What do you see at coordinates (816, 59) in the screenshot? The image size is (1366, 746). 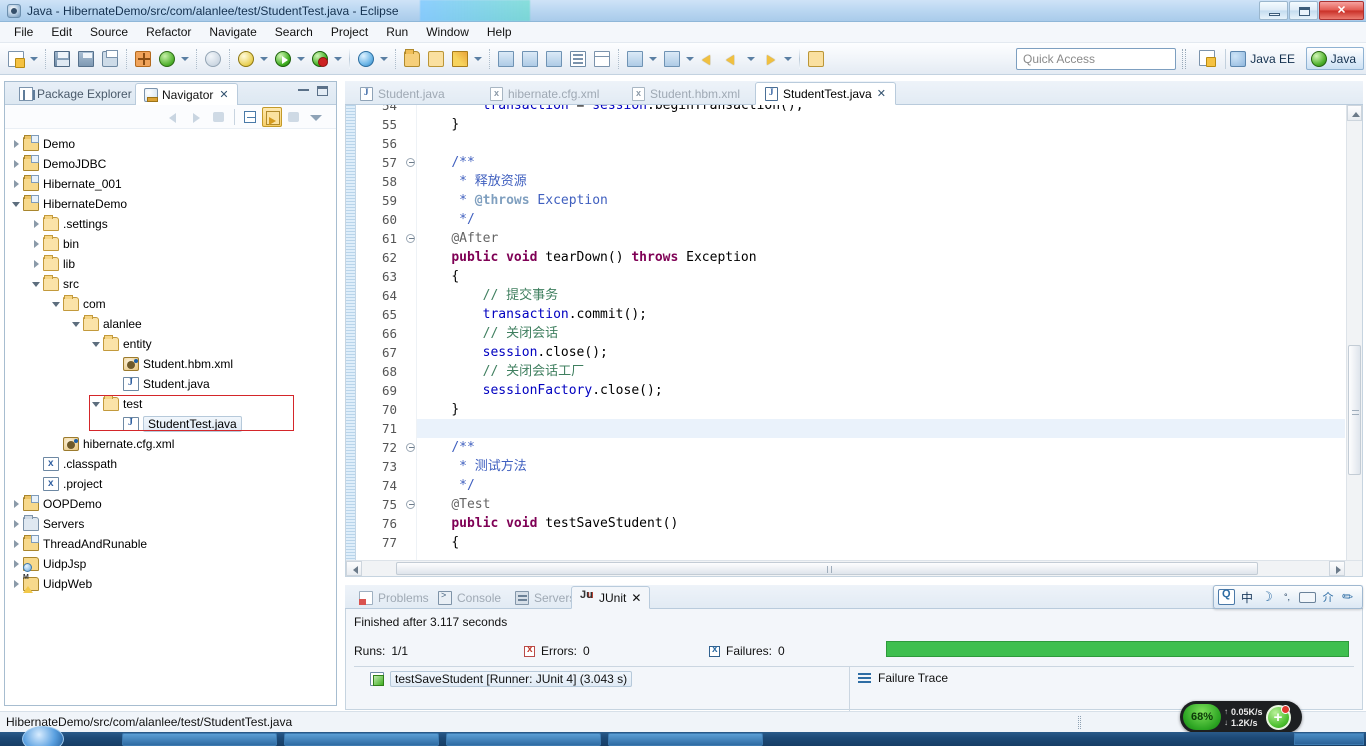 I see `pin-editor-button` at bounding box center [816, 59].